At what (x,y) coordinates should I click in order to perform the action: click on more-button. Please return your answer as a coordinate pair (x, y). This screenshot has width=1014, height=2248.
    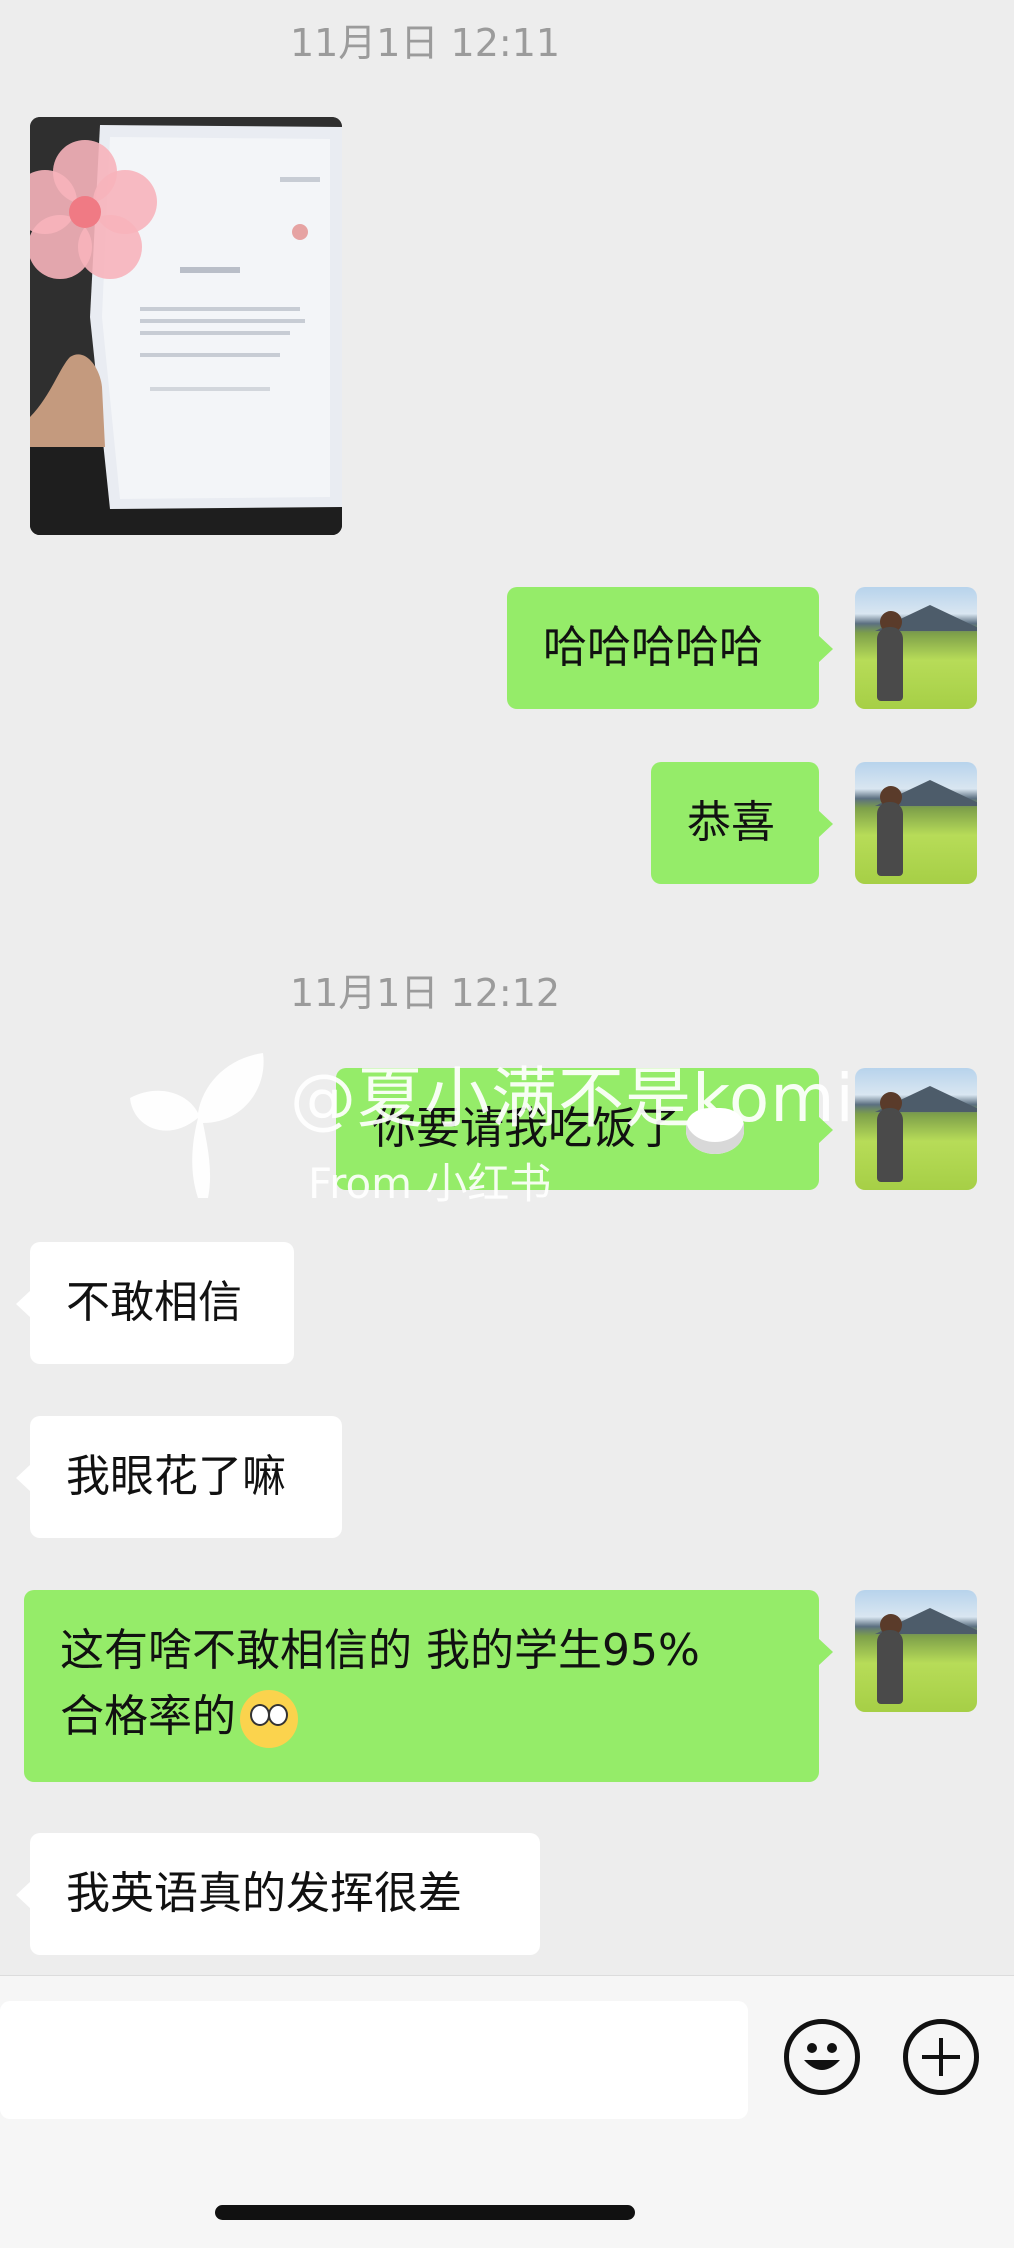
    Looking at the image, I should click on (941, 2057).